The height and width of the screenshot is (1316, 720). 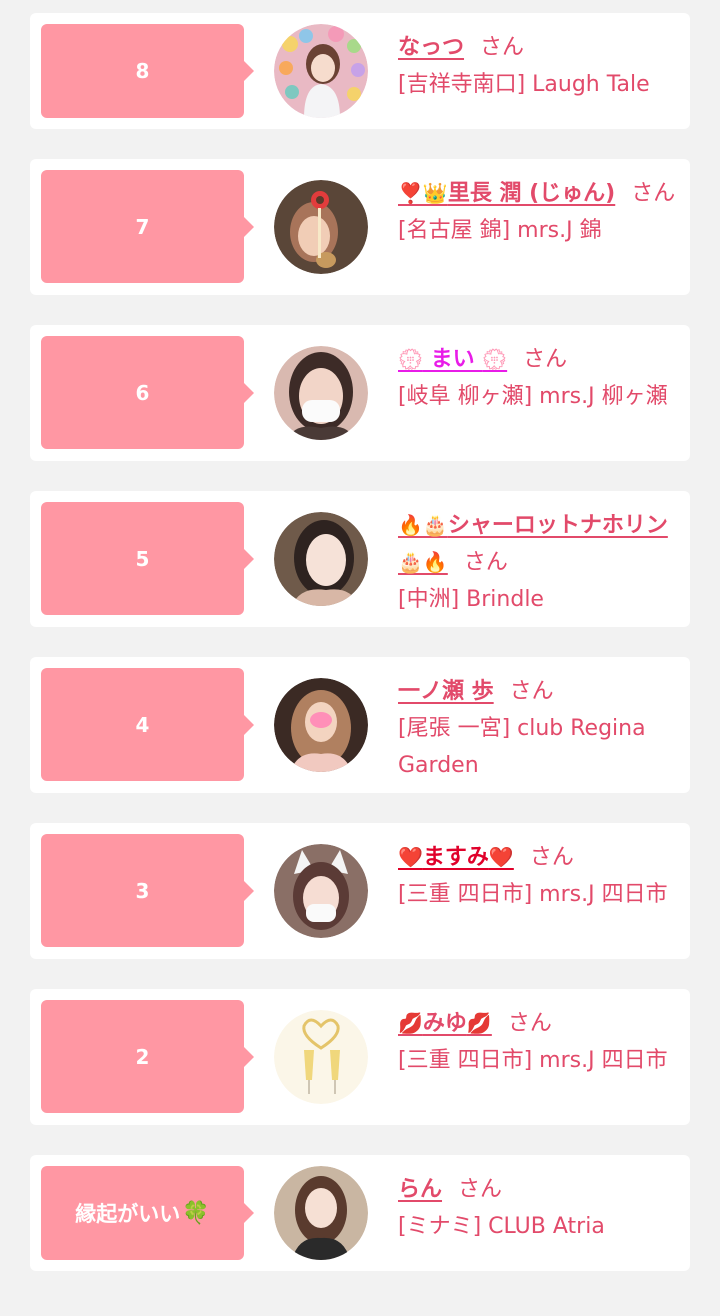 I want to click on rank-badge: 7, so click(x=147, y=226).